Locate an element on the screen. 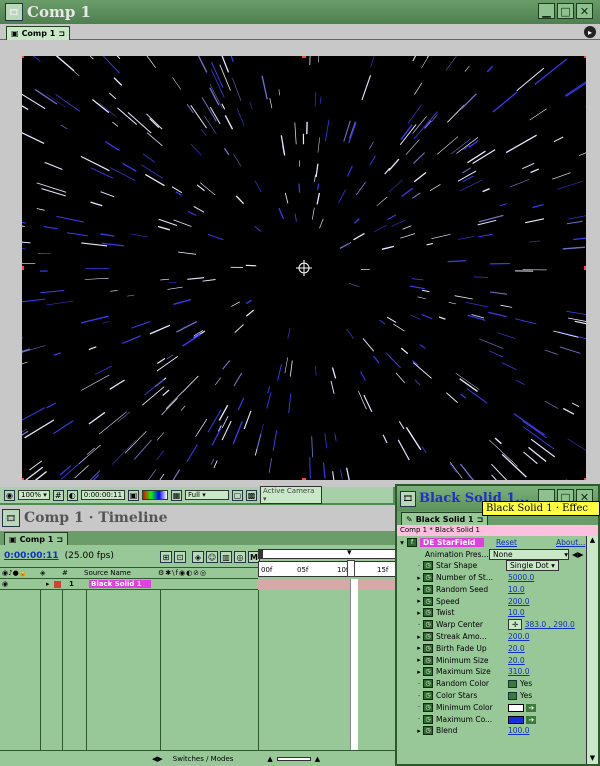 Image resolution: width=600 pixels, height=766 pixels. scroll-up-icon: ▲ is located at coordinates (592, 541).